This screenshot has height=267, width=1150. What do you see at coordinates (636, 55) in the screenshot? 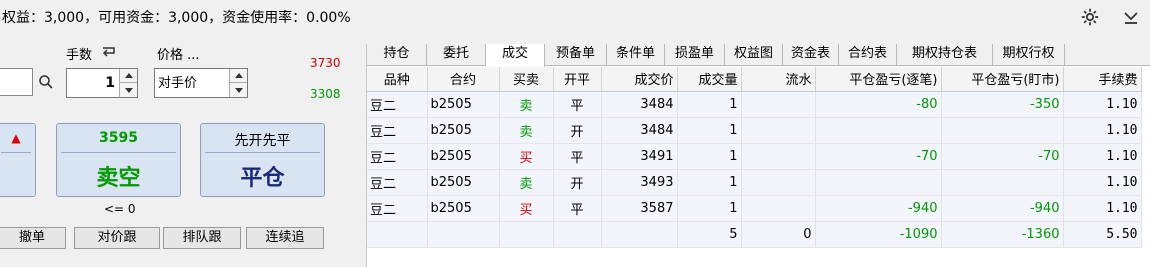
I see `tab-conditional-orders: 条件单` at bounding box center [636, 55].